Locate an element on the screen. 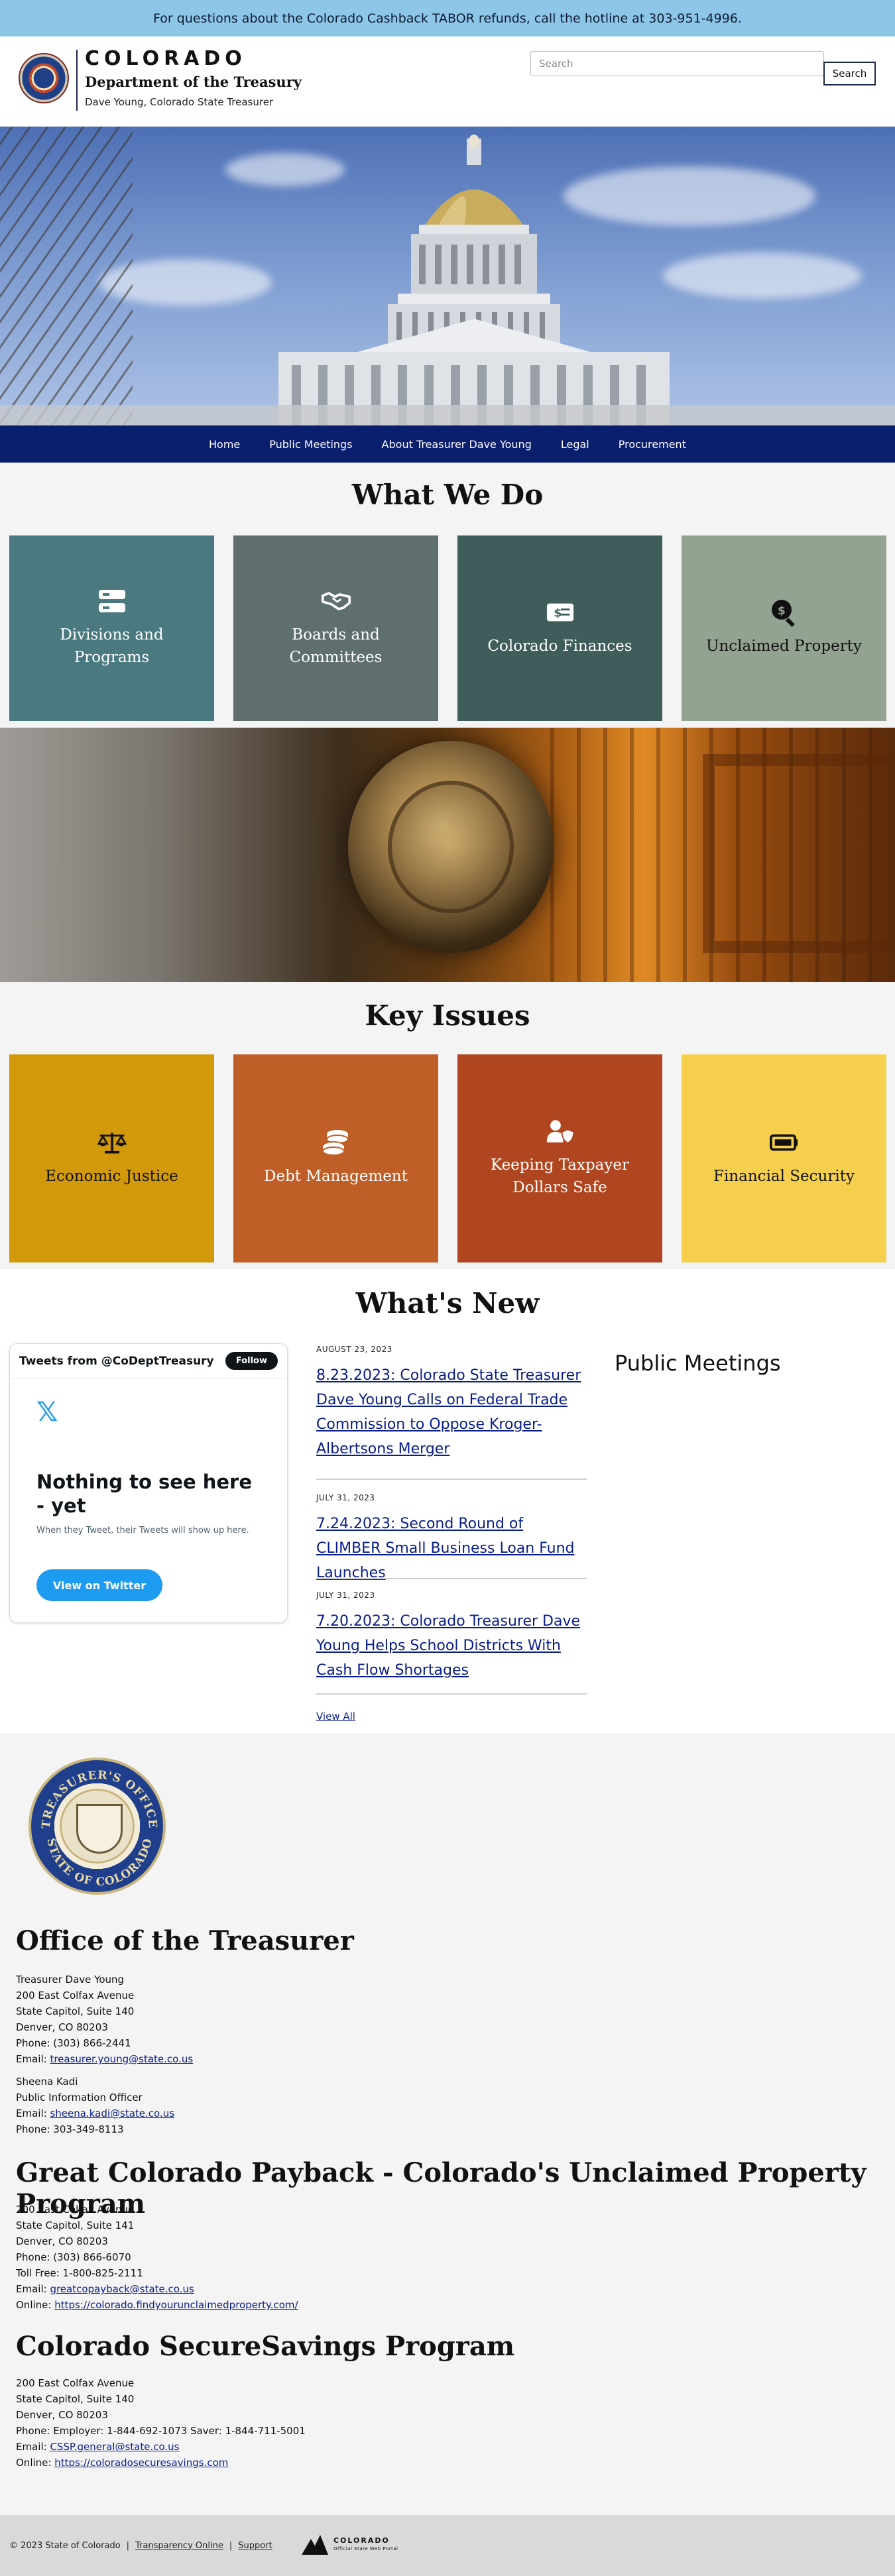 The height and width of the screenshot is (2576, 895). view-all-news-link: View All is located at coordinates (336, 1716).